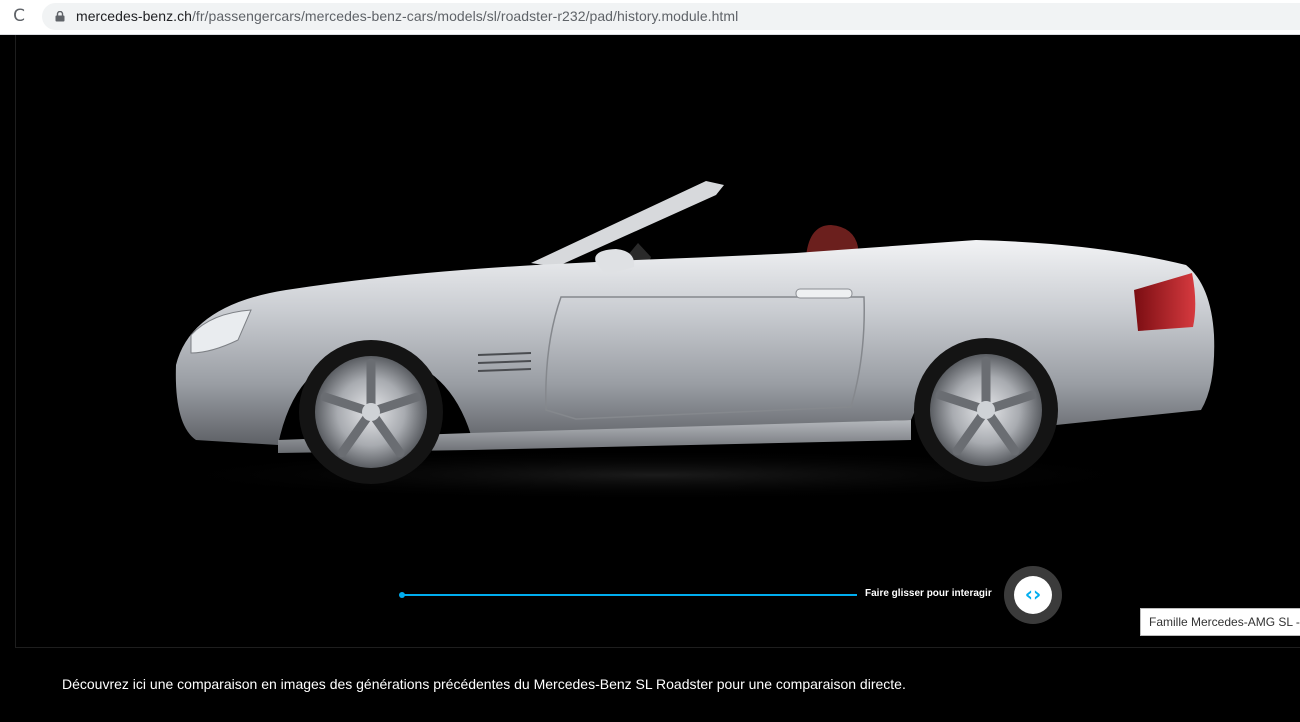 The width and height of the screenshot is (1300, 722). What do you see at coordinates (1033, 595) in the screenshot?
I see `drag-arrows-icon: ‹›` at bounding box center [1033, 595].